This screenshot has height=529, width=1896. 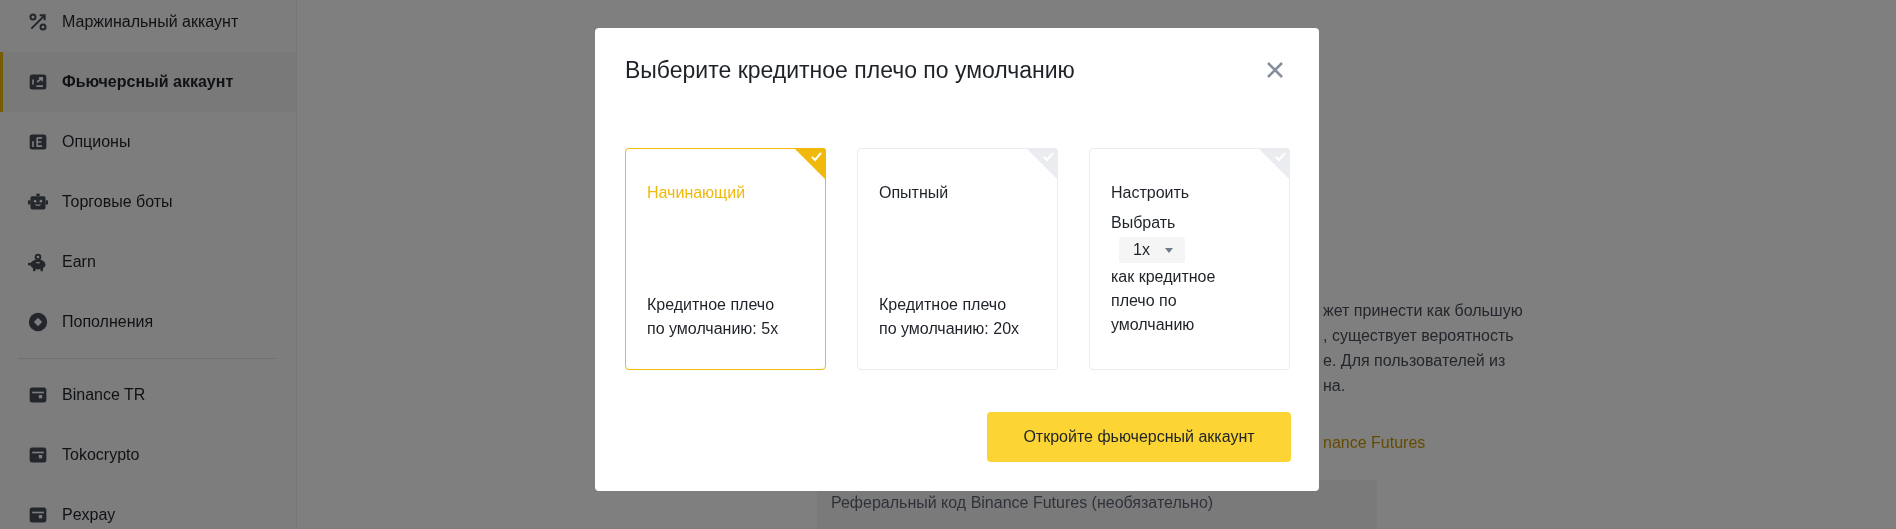 I want to click on option-name: Настроить, so click(x=1150, y=193).